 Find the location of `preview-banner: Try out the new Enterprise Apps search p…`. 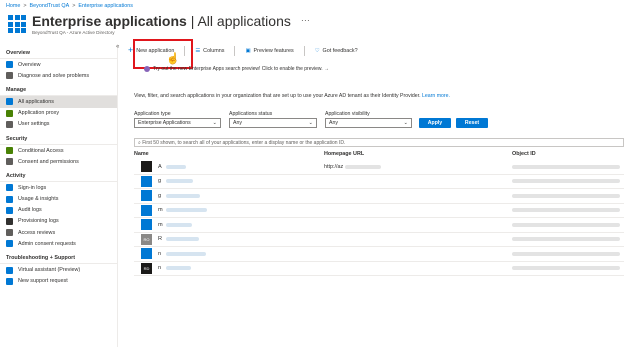

preview-banner: Try out the new Enterprise Apps search p… is located at coordinates (236, 69).